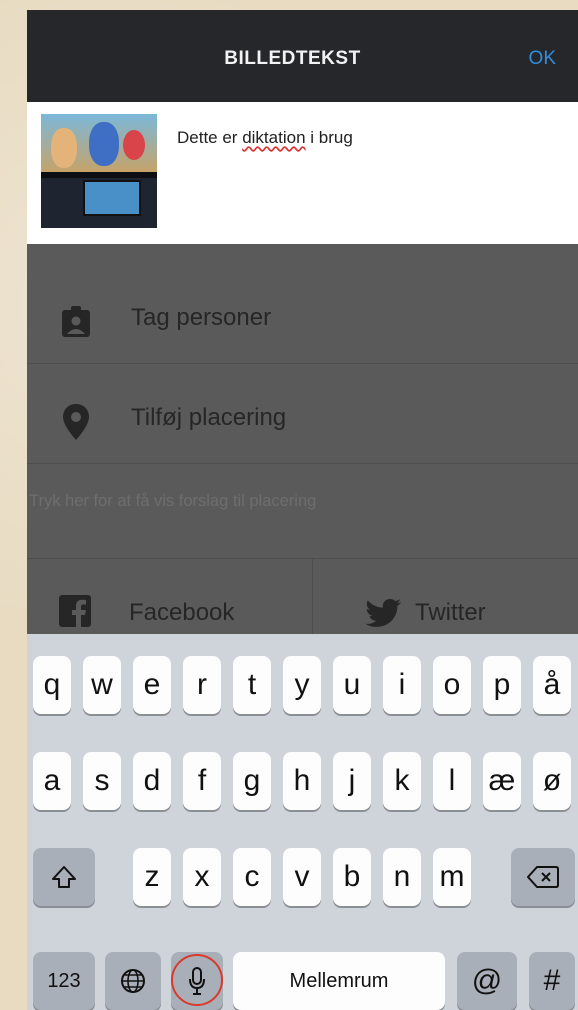 Image resolution: width=578 pixels, height=1010 pixels. Describe the element at coordinates (552, 685) in the screenshot. I see `key-aa: å` at that location.